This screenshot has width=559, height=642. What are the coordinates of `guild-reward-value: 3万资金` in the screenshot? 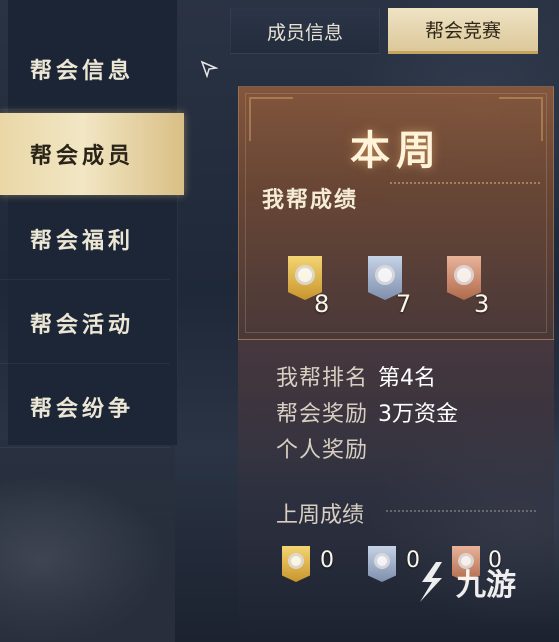 It's located at (418, 414).